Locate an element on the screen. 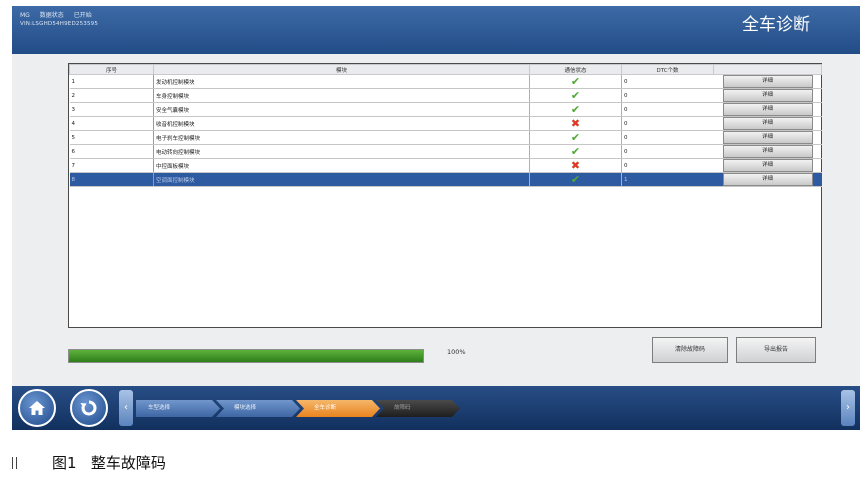  progress-bar is located at coordinates (246, 356).